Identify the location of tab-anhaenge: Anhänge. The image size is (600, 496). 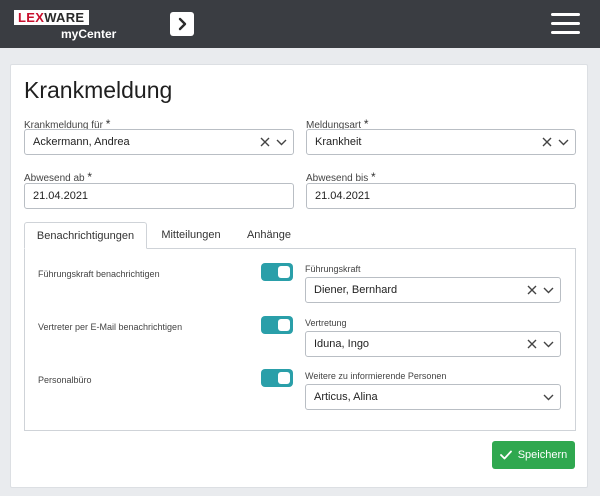
(269, 235).